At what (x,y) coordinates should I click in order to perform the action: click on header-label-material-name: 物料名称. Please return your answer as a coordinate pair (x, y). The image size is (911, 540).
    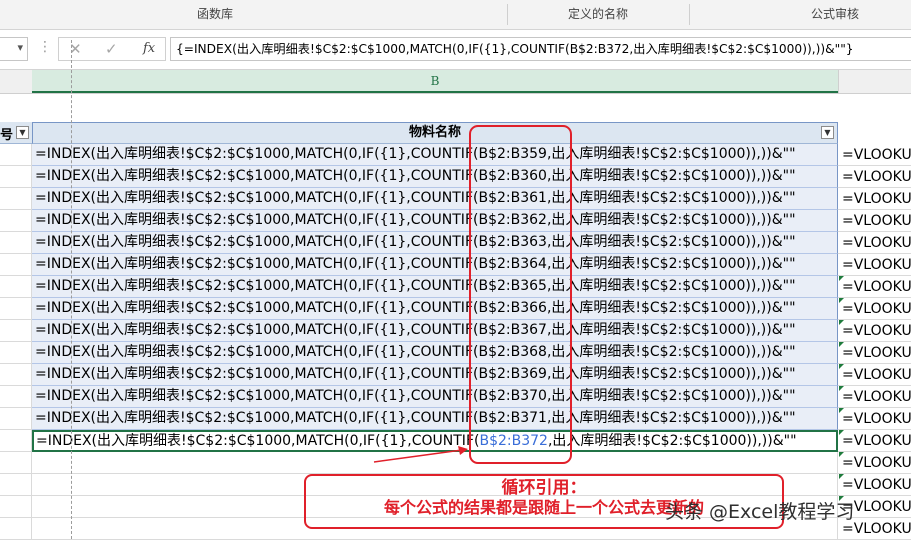
    Looking at the image, I should click on (434, 132).